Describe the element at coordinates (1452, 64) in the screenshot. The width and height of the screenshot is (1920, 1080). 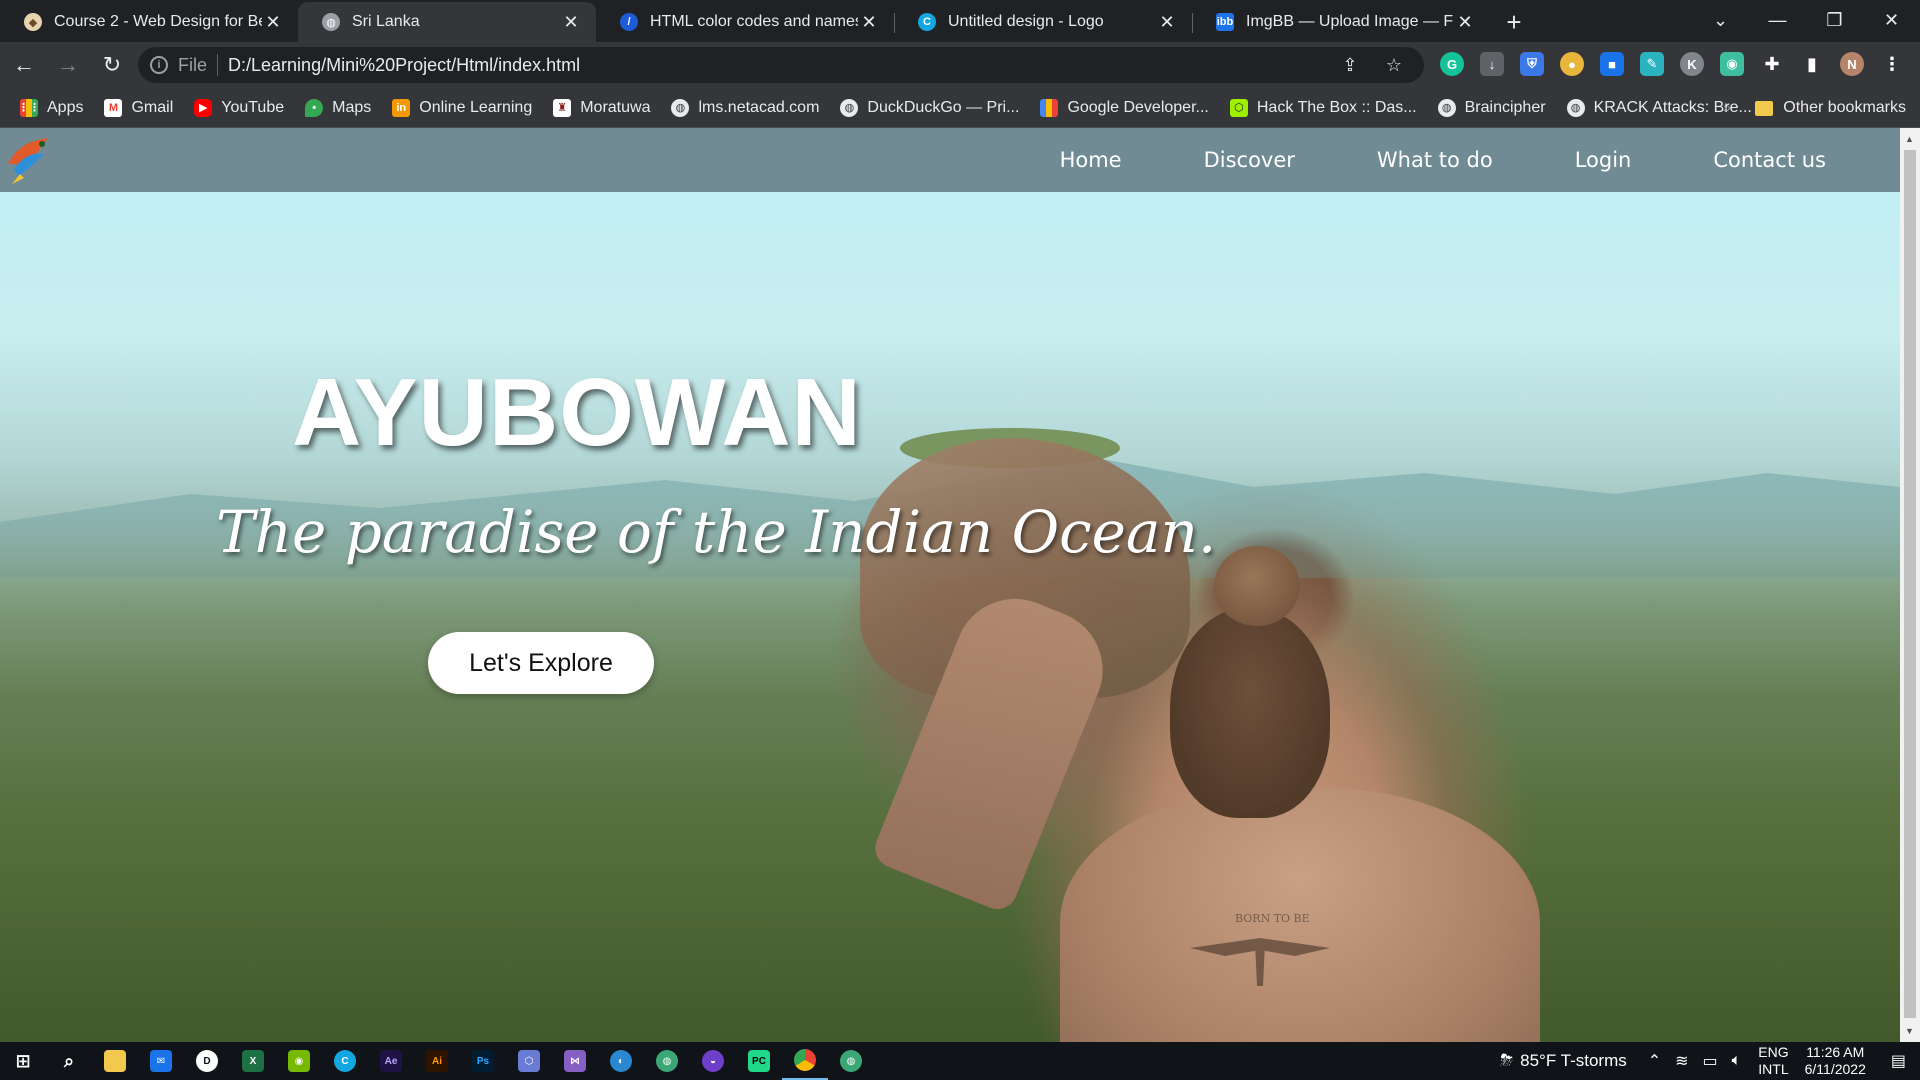
I see `grammarly-icon: G` at that location.